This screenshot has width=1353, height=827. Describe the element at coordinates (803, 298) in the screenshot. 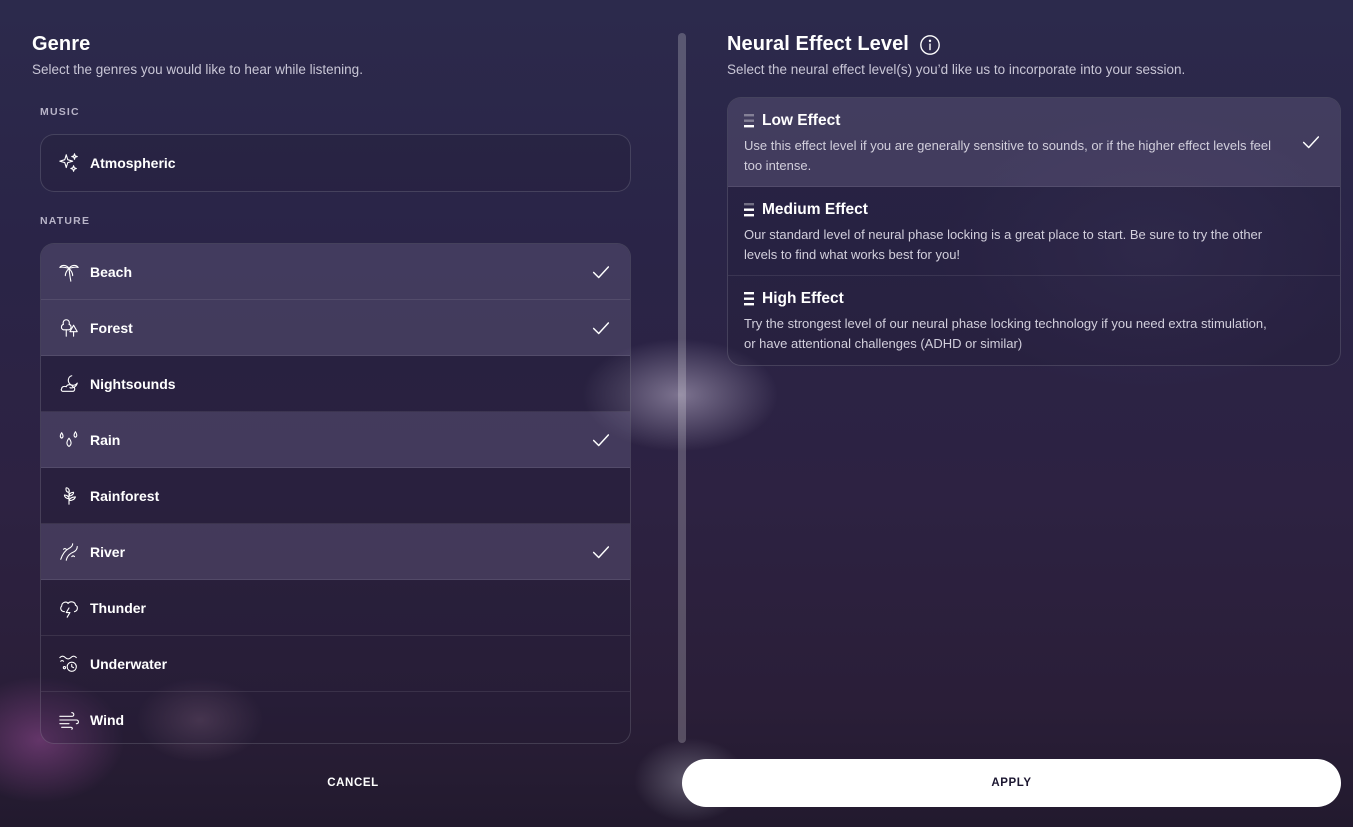

I see `effect-level-title: High Effect` at that location.